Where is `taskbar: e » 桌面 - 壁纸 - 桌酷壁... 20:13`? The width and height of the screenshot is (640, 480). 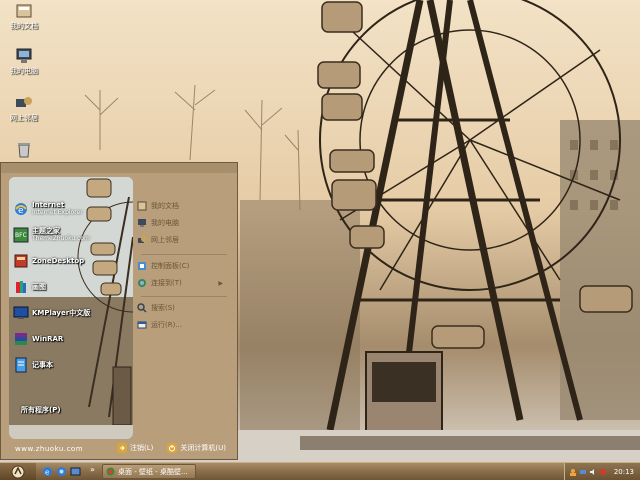 taskbar: e » 桌面 - 壁纸 - 桌酷壁... 20:13 is located at coordinates (320, 471).